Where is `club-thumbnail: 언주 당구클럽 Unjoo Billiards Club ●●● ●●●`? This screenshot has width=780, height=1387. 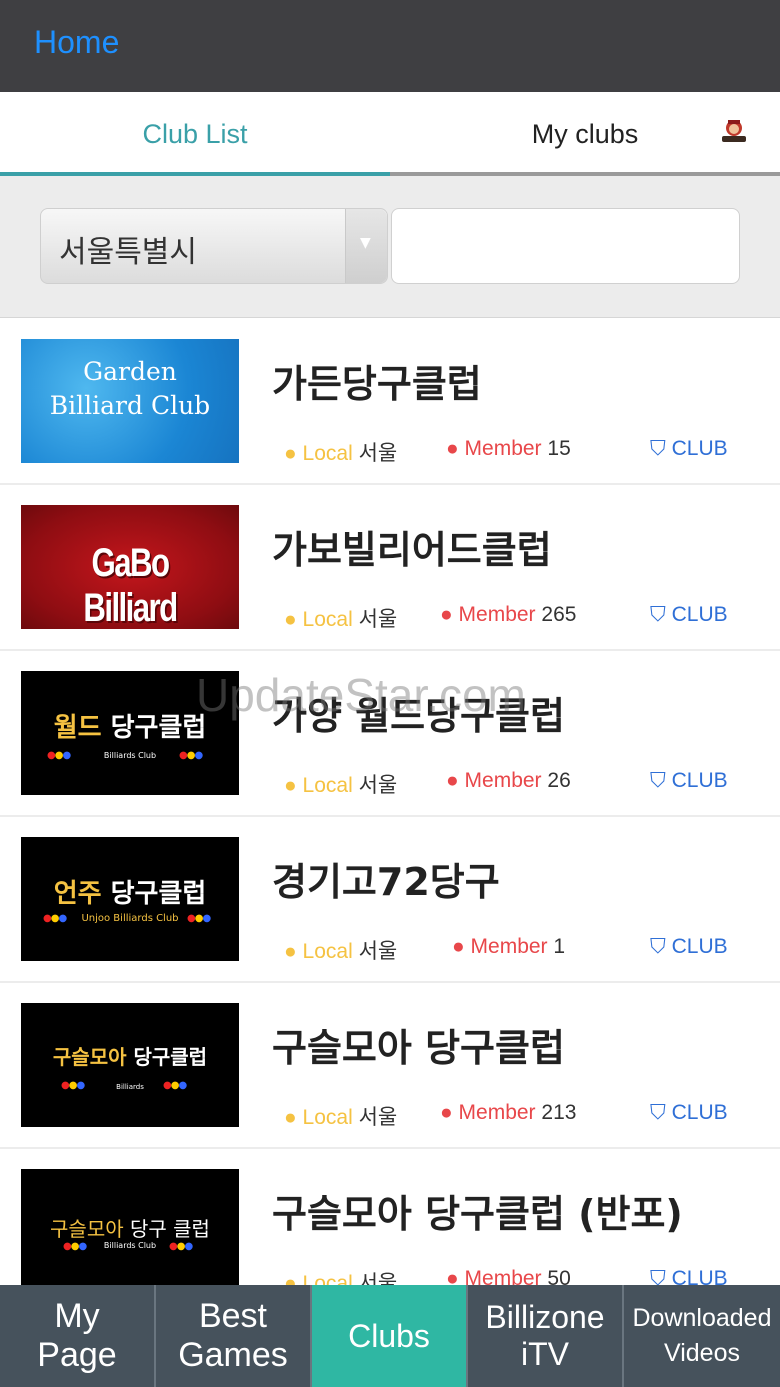
club-thumbnail: 언주 당구클럽 Unjoo Billiards Club ●●● ●●● is located at coordinates (130, 899).